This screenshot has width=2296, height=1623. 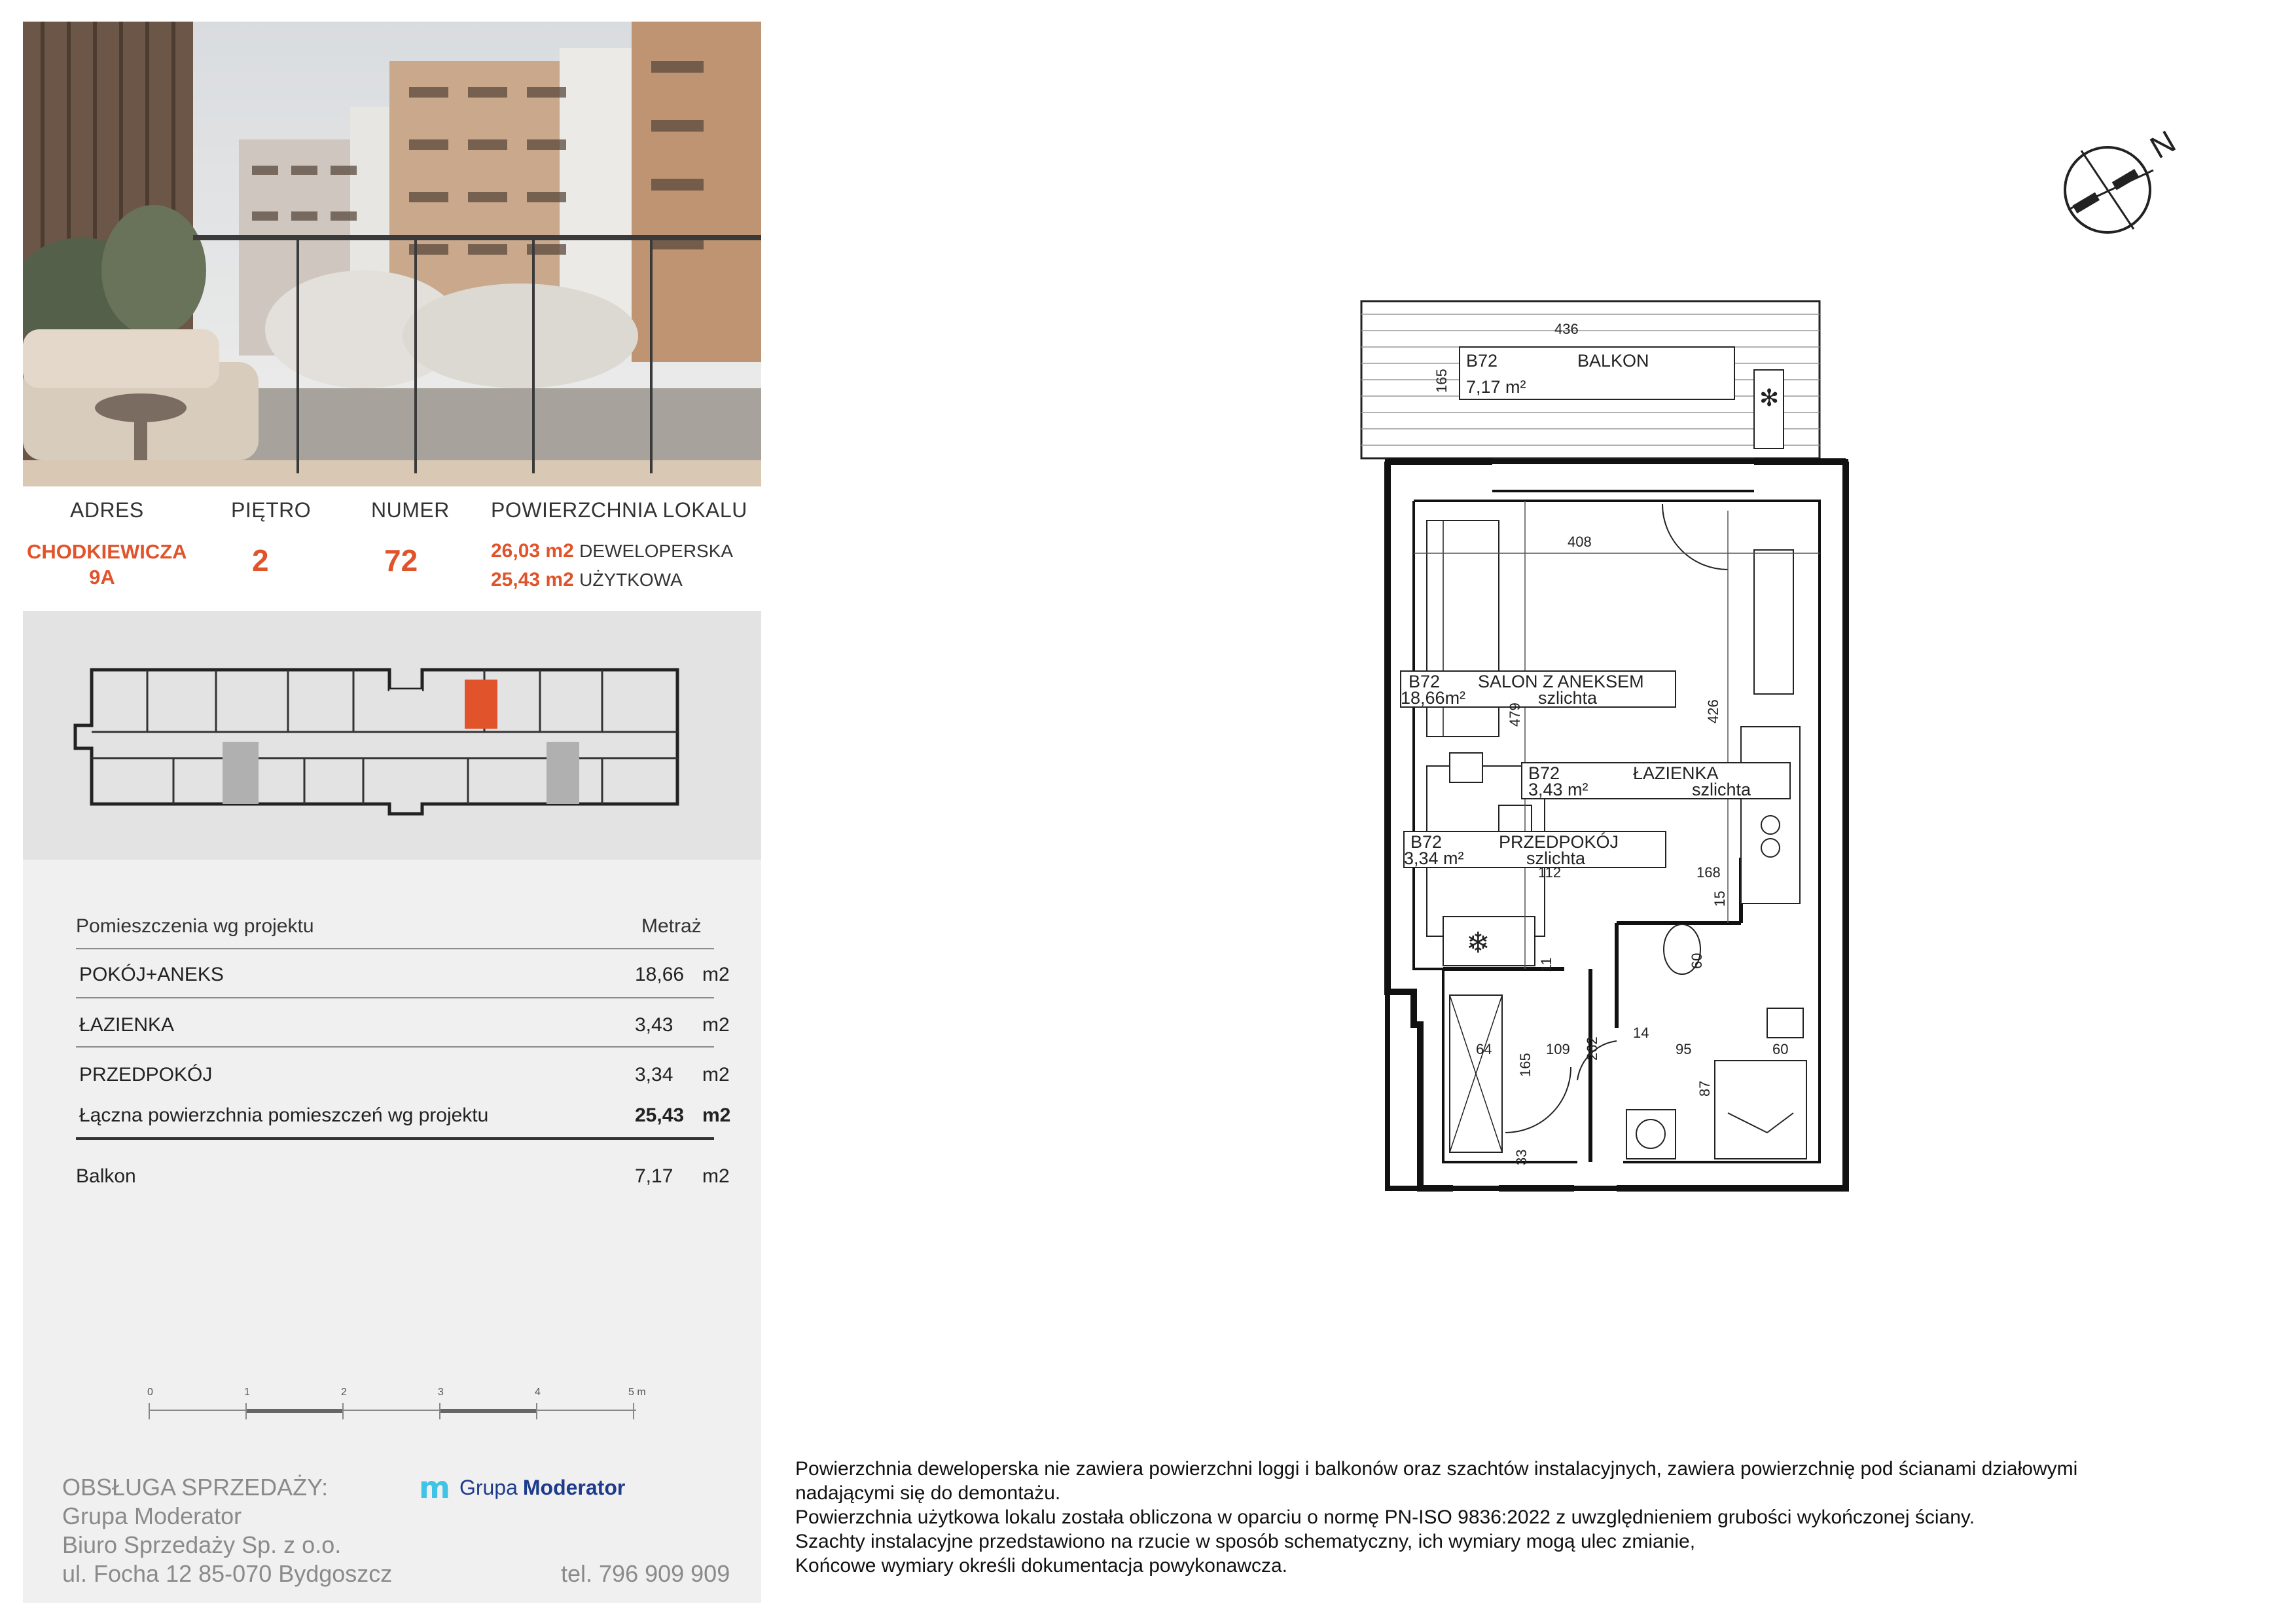 What do you see at coordinates (660, 974) in the screenshot?
I see `room-value-1: 18,66` at bounding box center [660, 974].